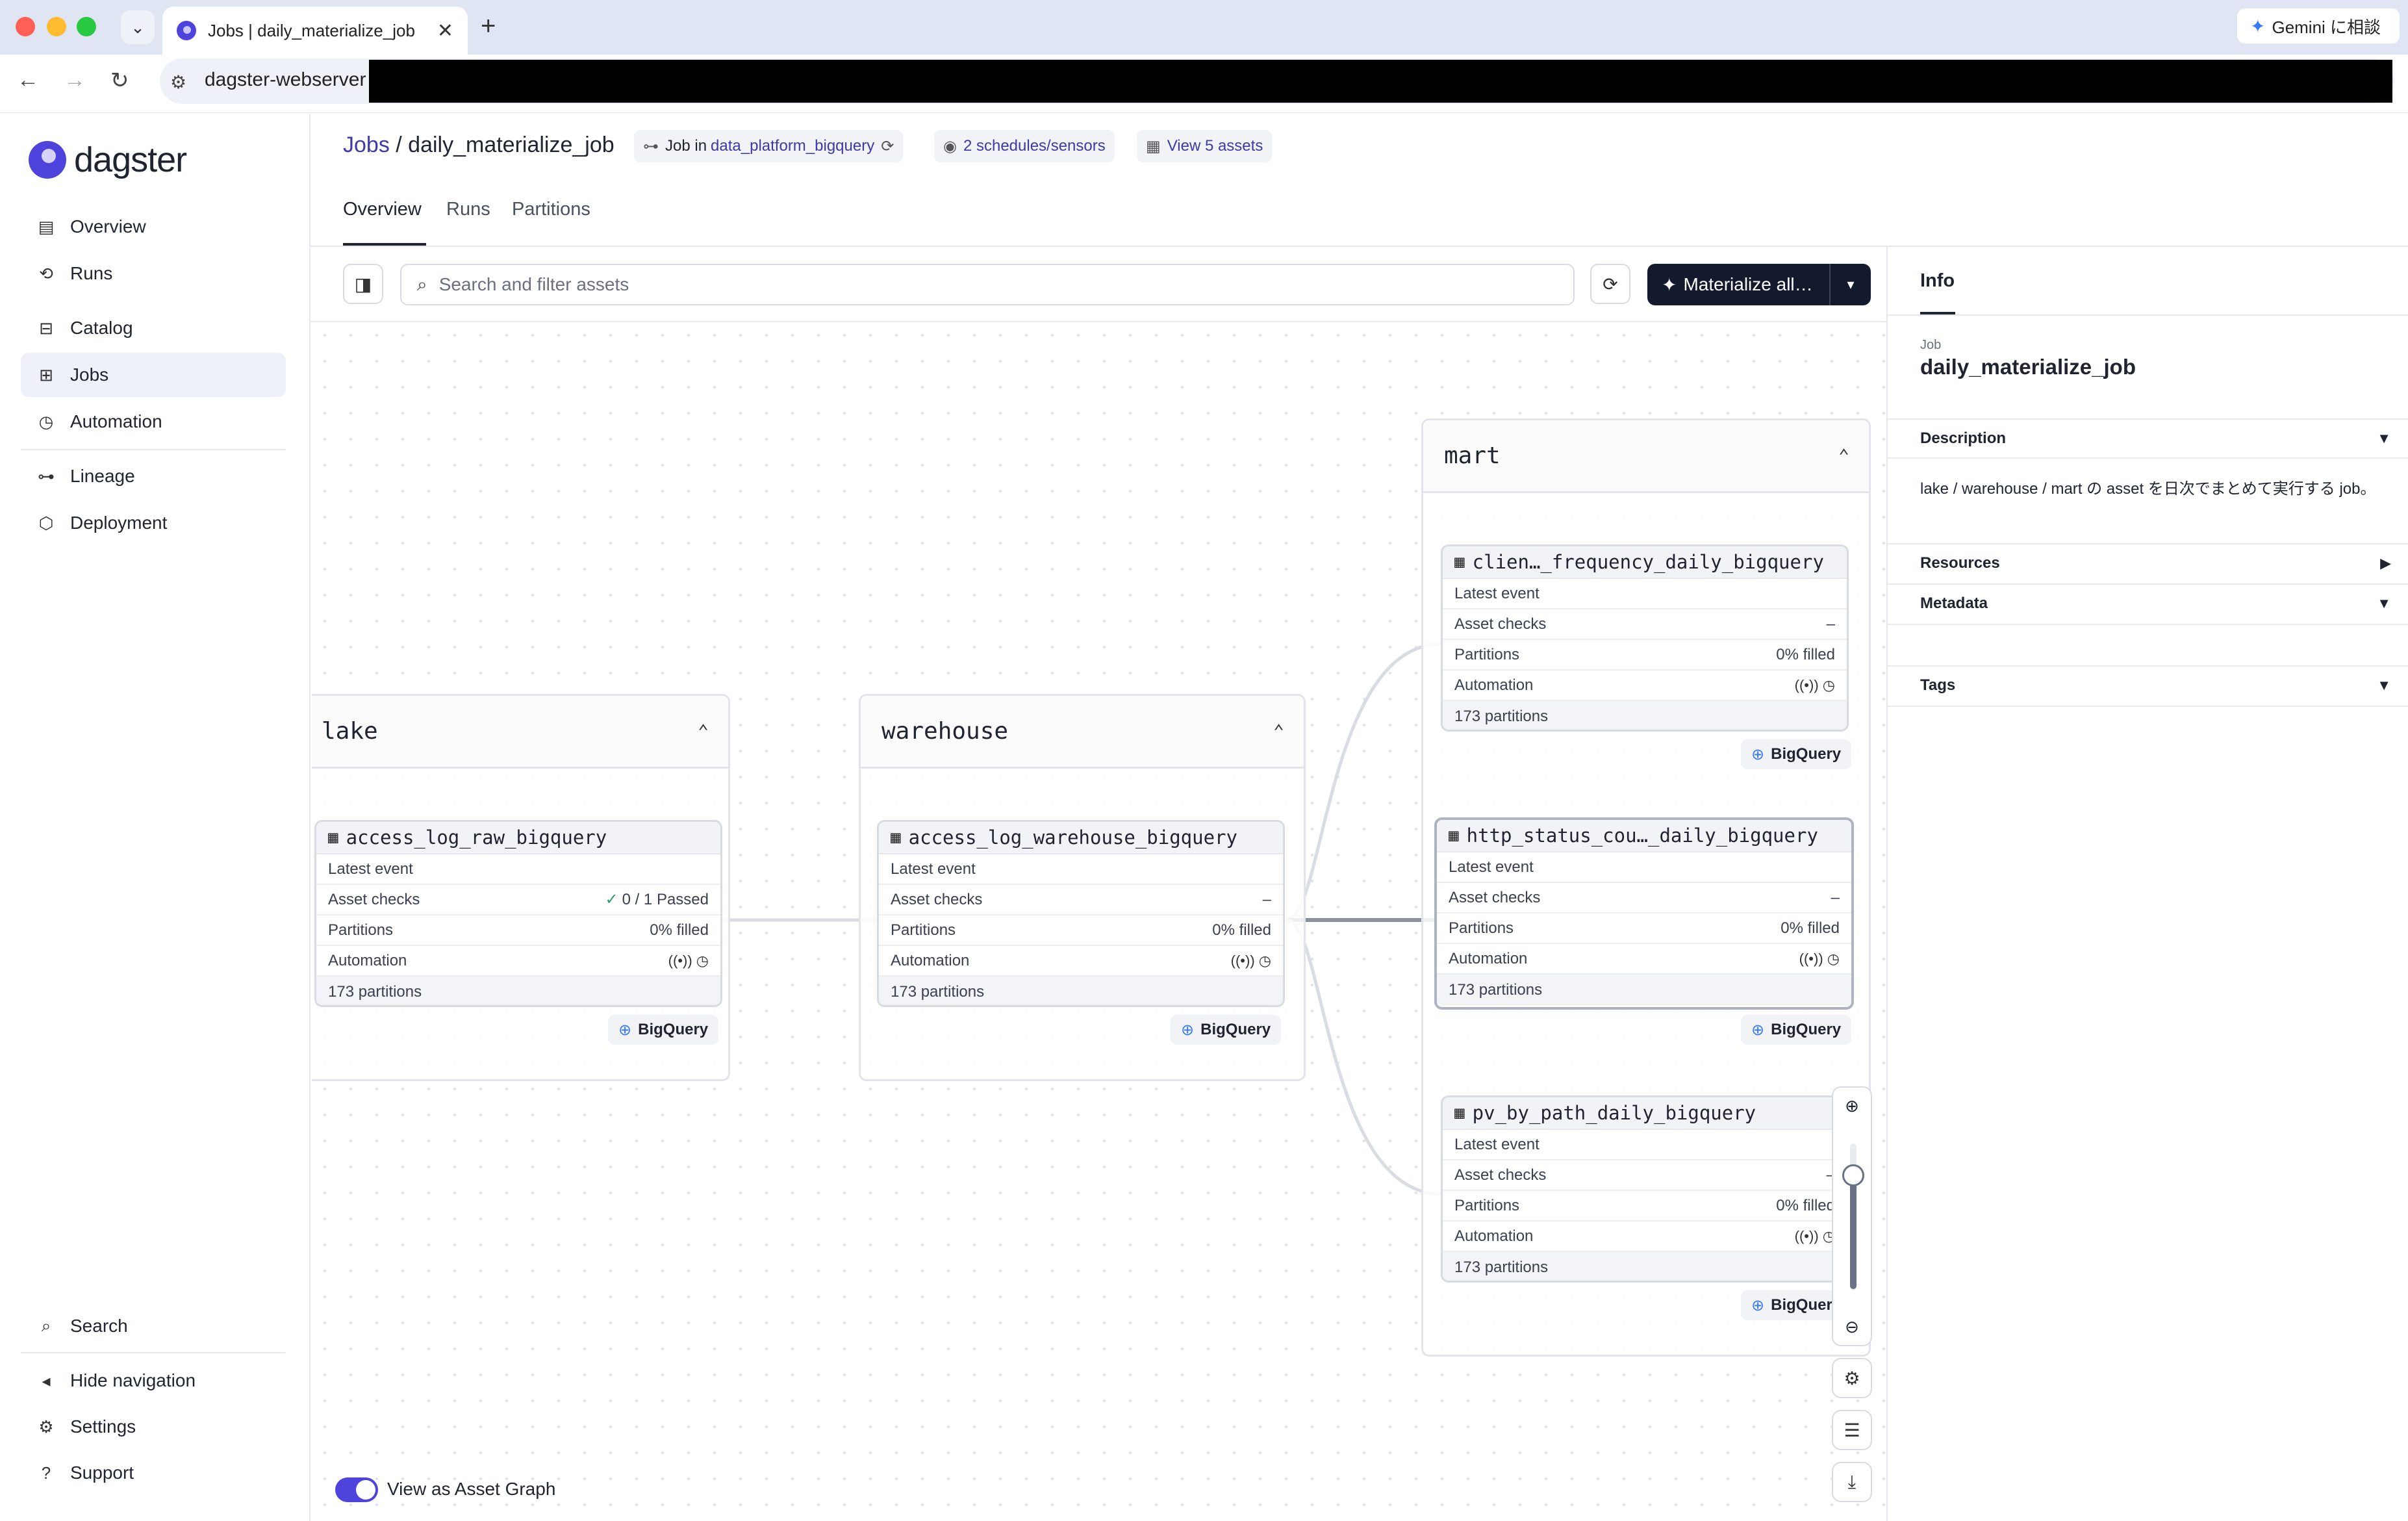 This screenshot has height=1521, width=2408. Describe the element at coordinates (25, 26) in the screenshot. I see `window-close-button` at that location.